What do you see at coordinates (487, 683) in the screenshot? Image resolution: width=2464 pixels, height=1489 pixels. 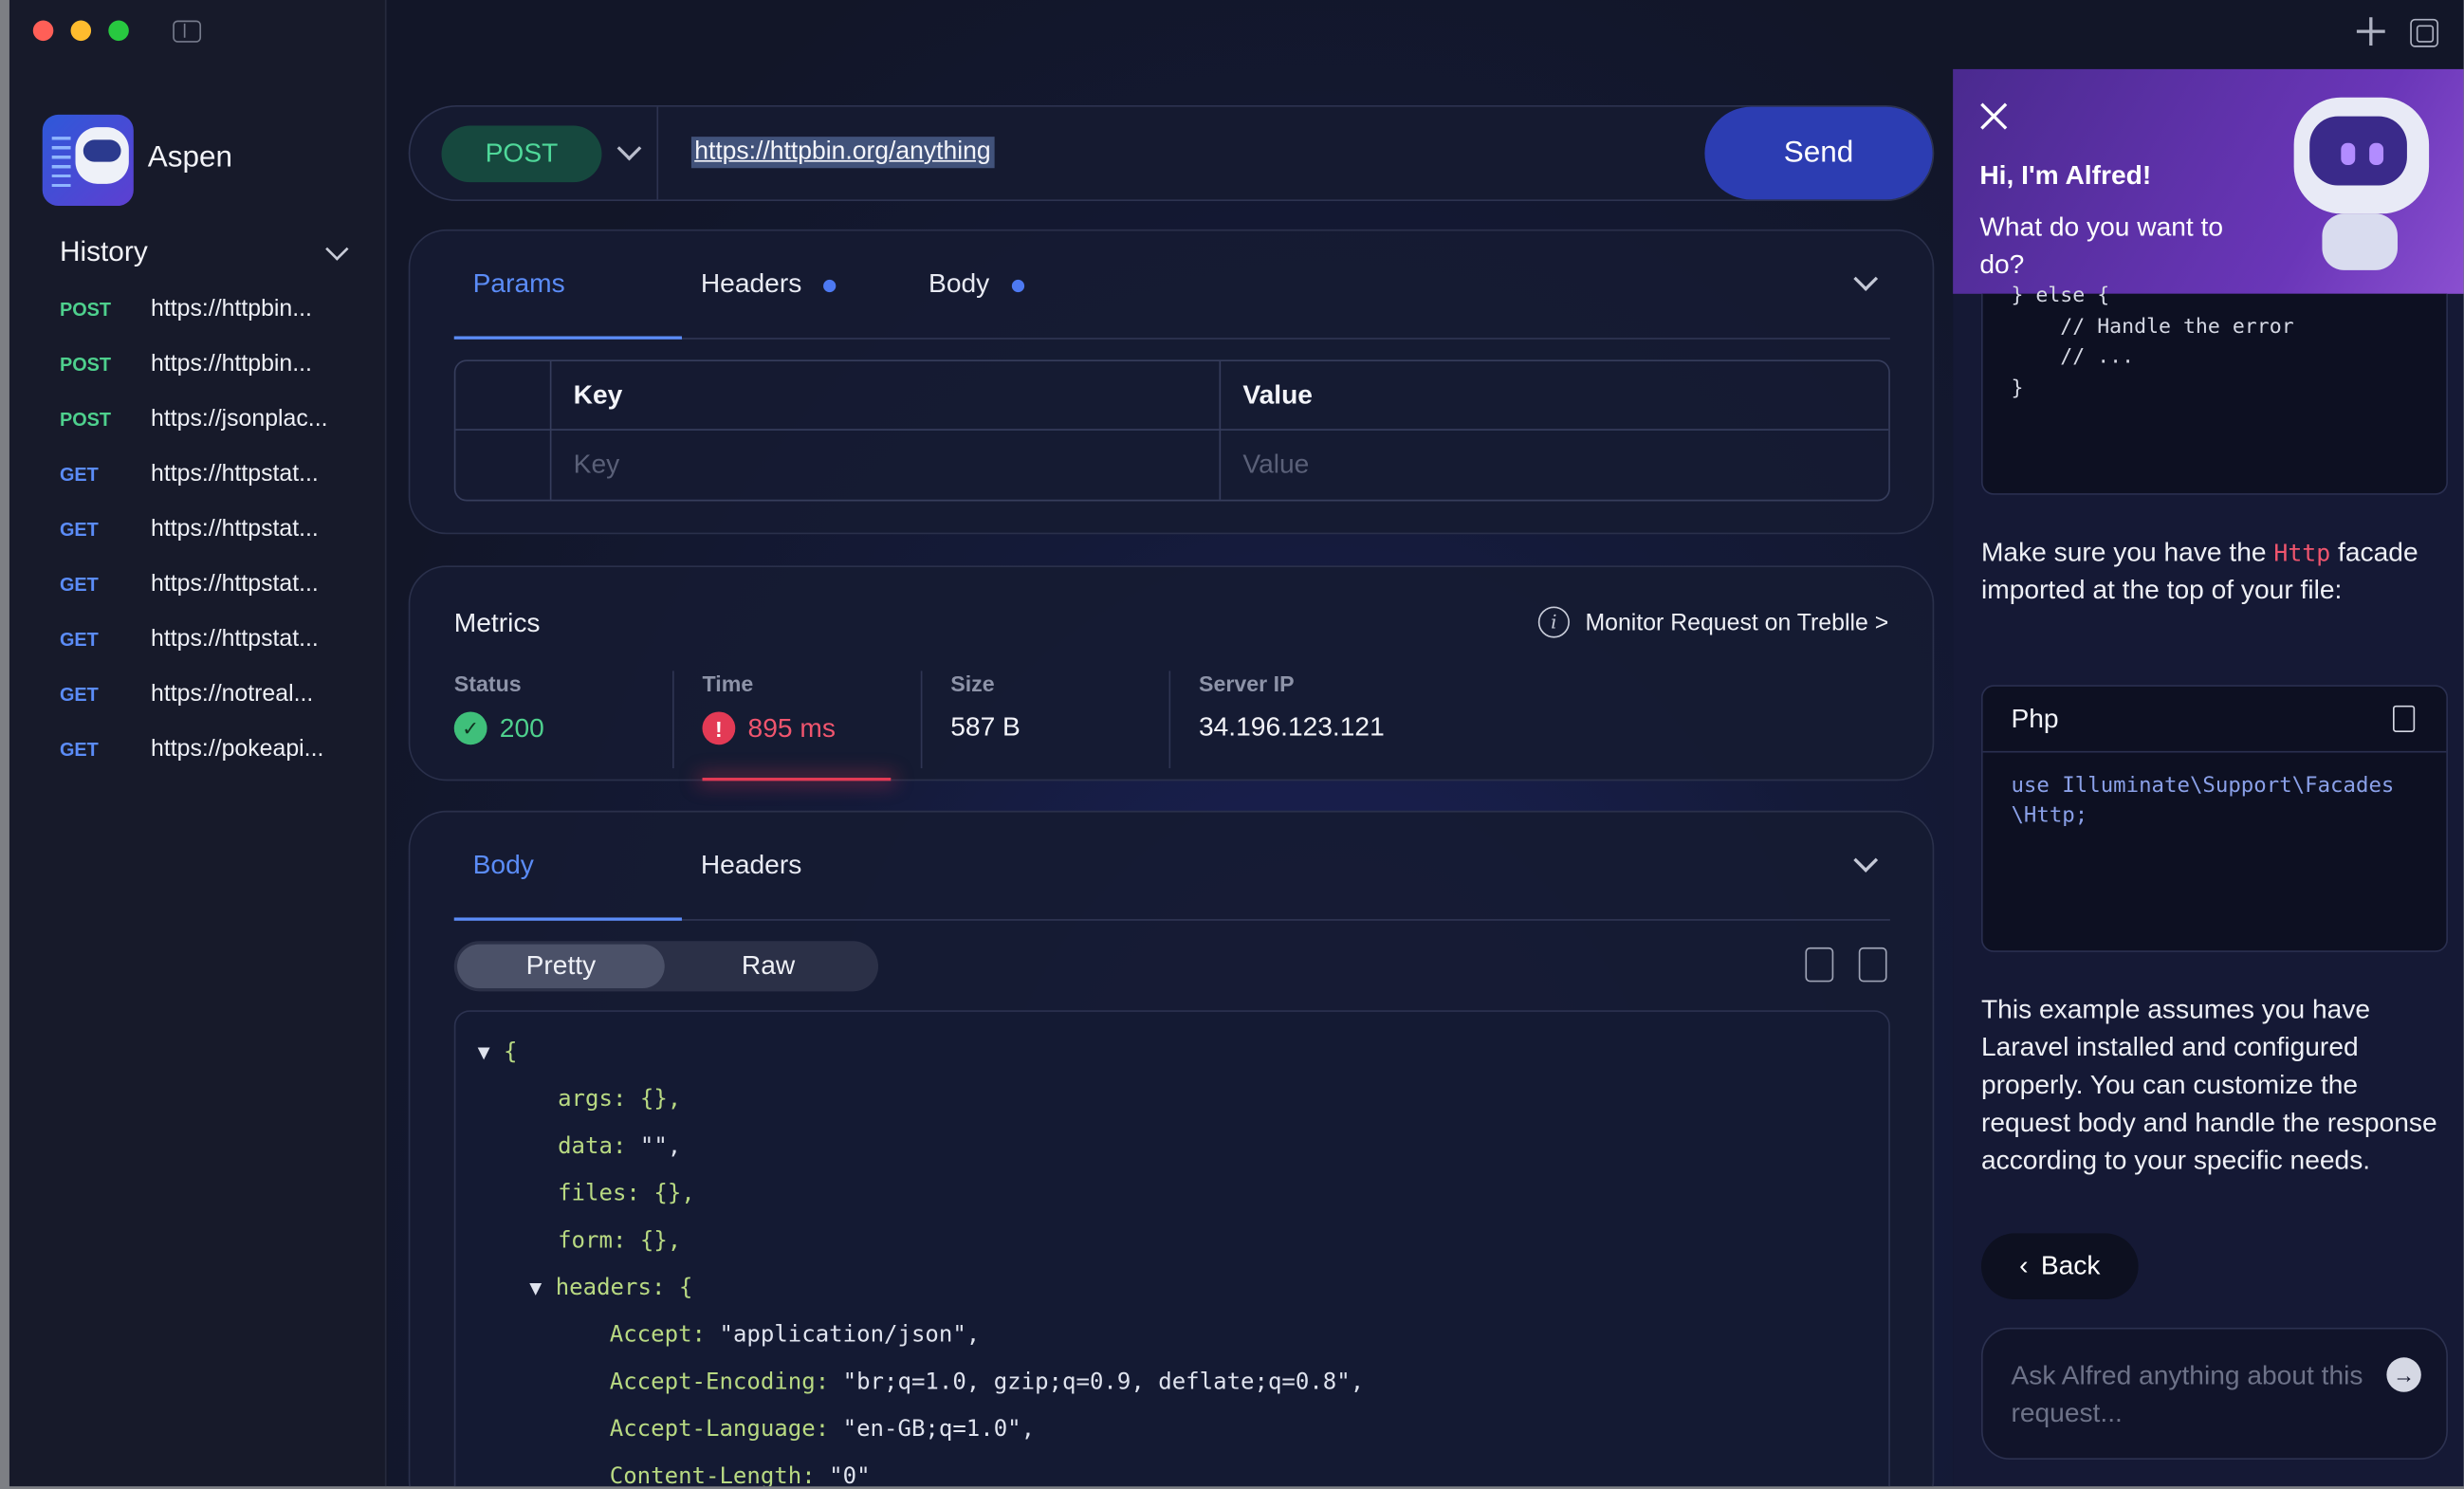 I see `metric-label: Status` at bounding box center [487, 683].